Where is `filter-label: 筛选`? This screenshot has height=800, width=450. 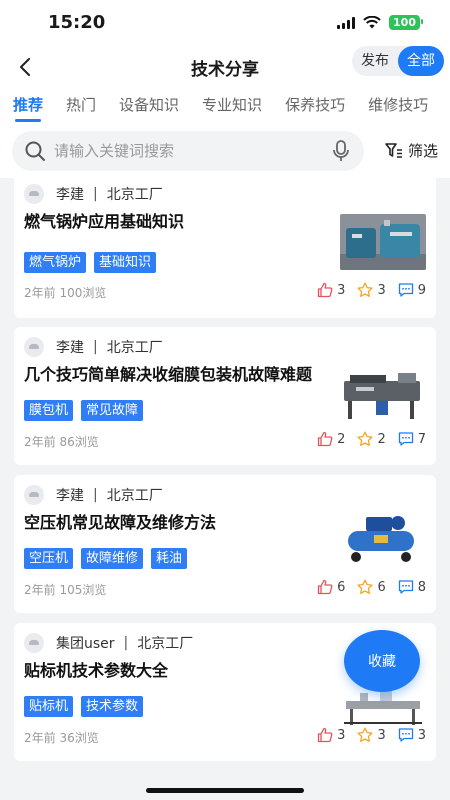 filter-label: 筛选 is located at coordinates (422, 151).